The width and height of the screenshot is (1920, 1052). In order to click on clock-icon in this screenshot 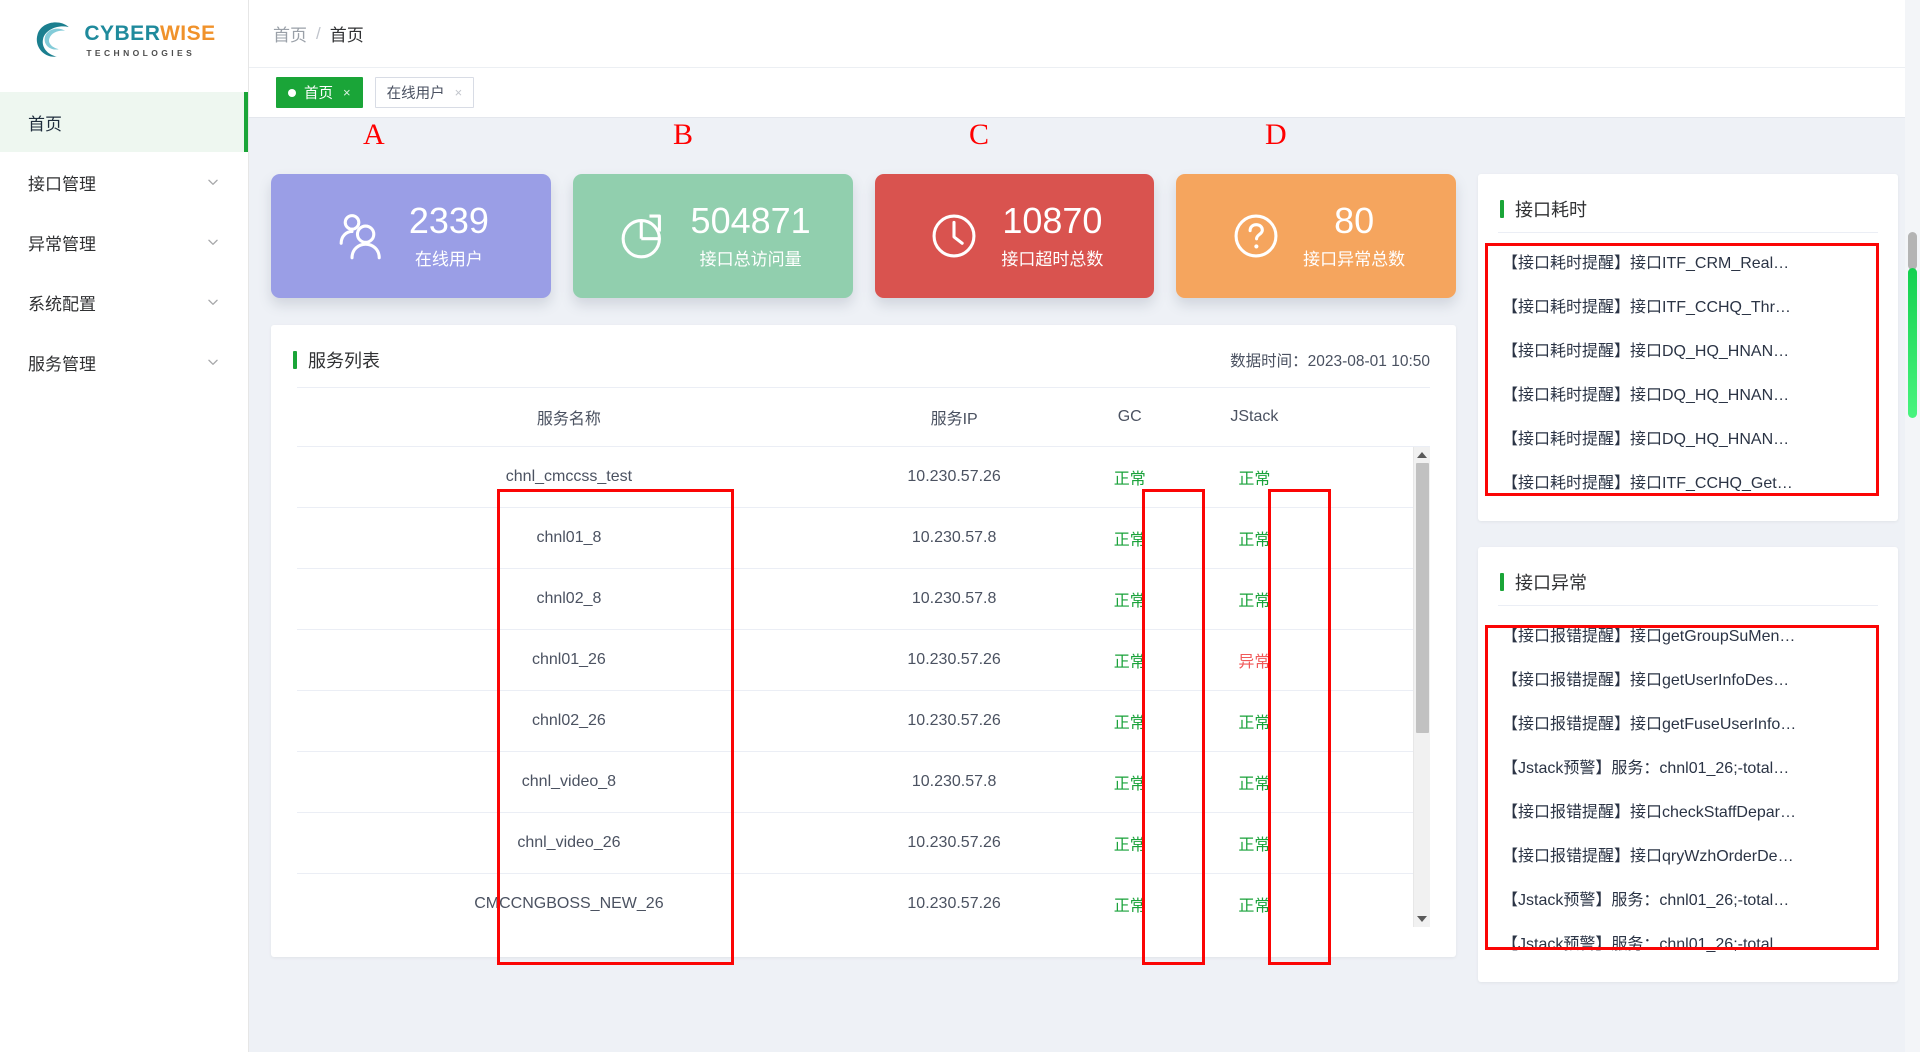, I will do `click(954, 236)`.